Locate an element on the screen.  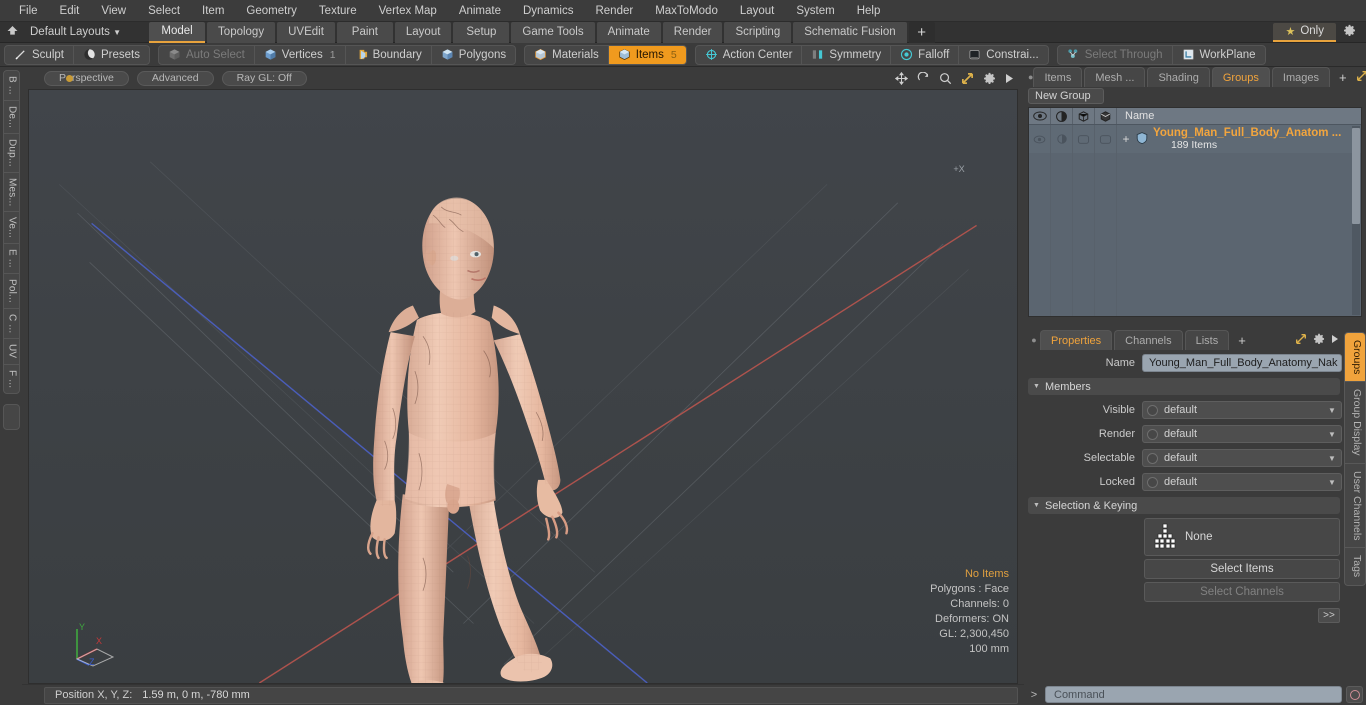
items-button: Items 5 is located at coordinates (647, 54).